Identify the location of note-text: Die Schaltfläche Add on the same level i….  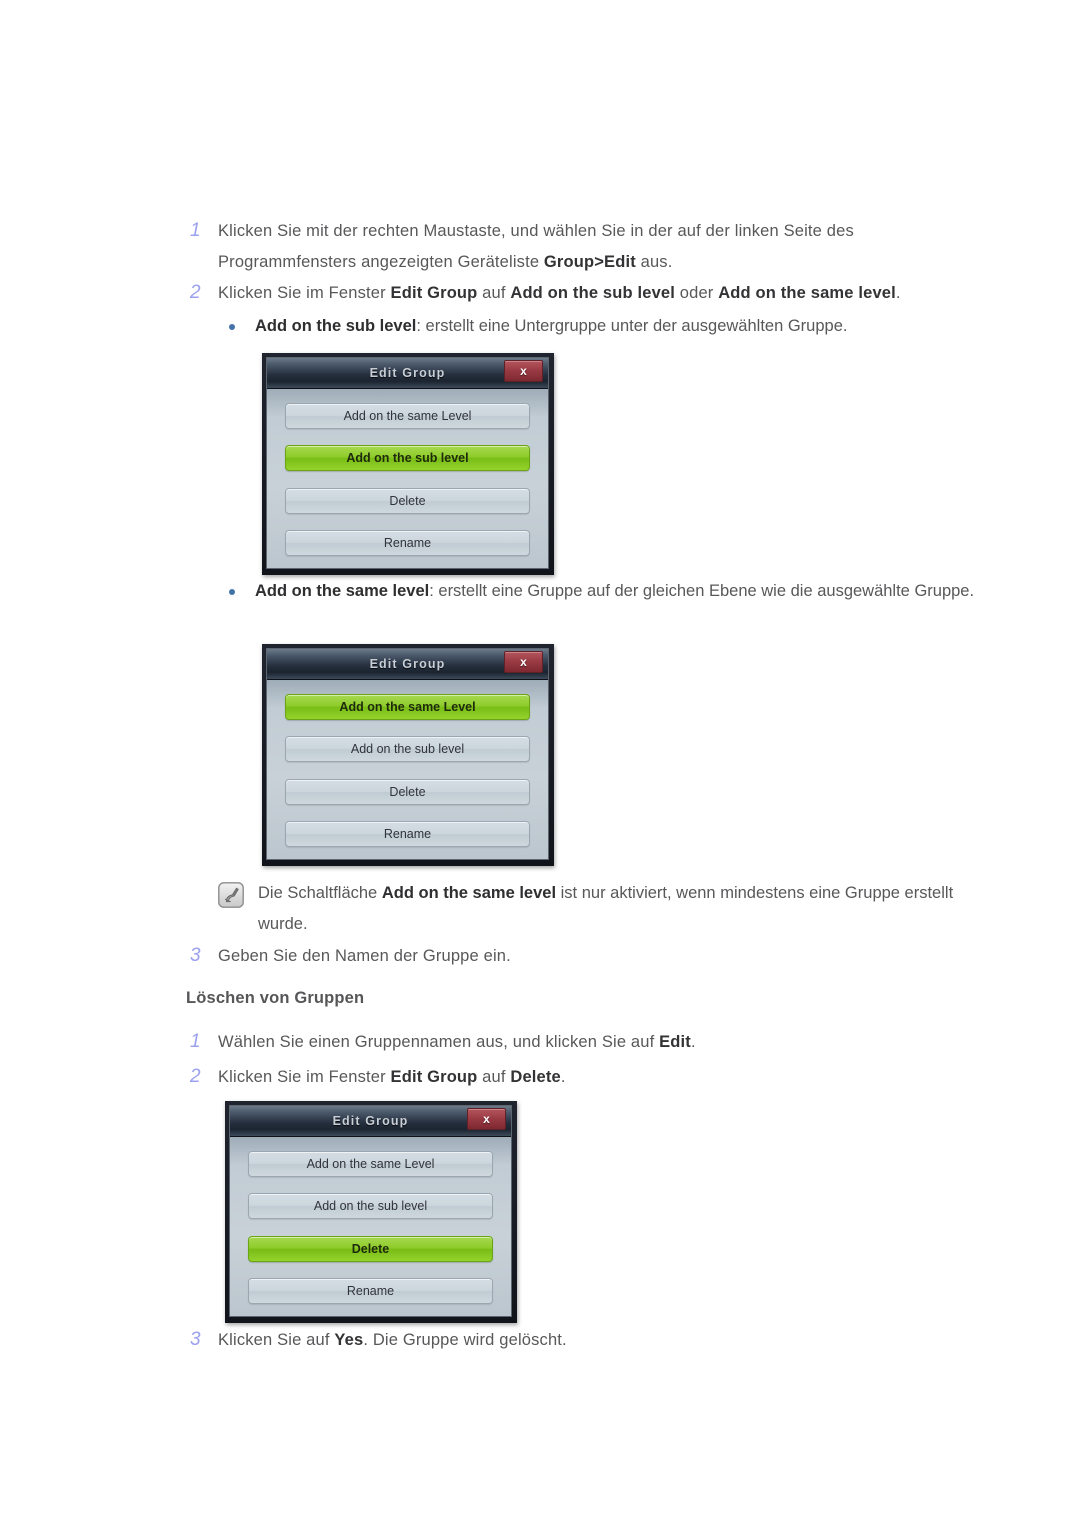
(606, 908).